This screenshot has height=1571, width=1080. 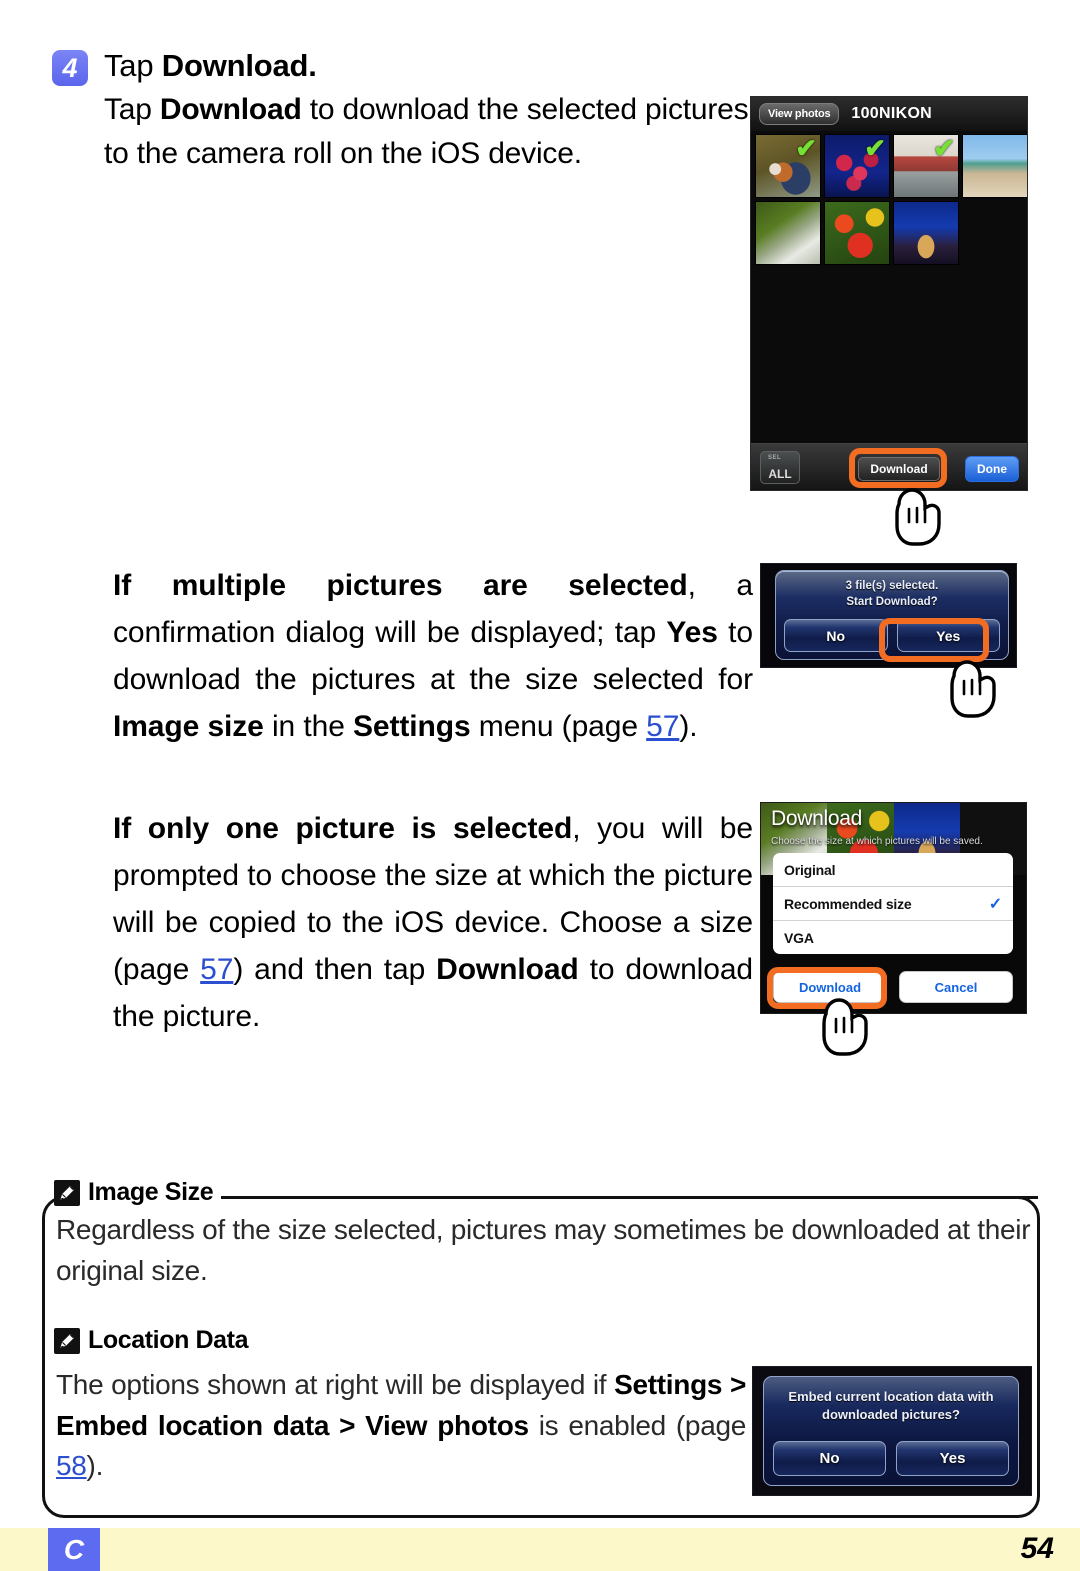 What do you see at coordinates (71, 1465) in the screenshot?
I see `page-reference-58: 58` at bounding box center [71, 1465].